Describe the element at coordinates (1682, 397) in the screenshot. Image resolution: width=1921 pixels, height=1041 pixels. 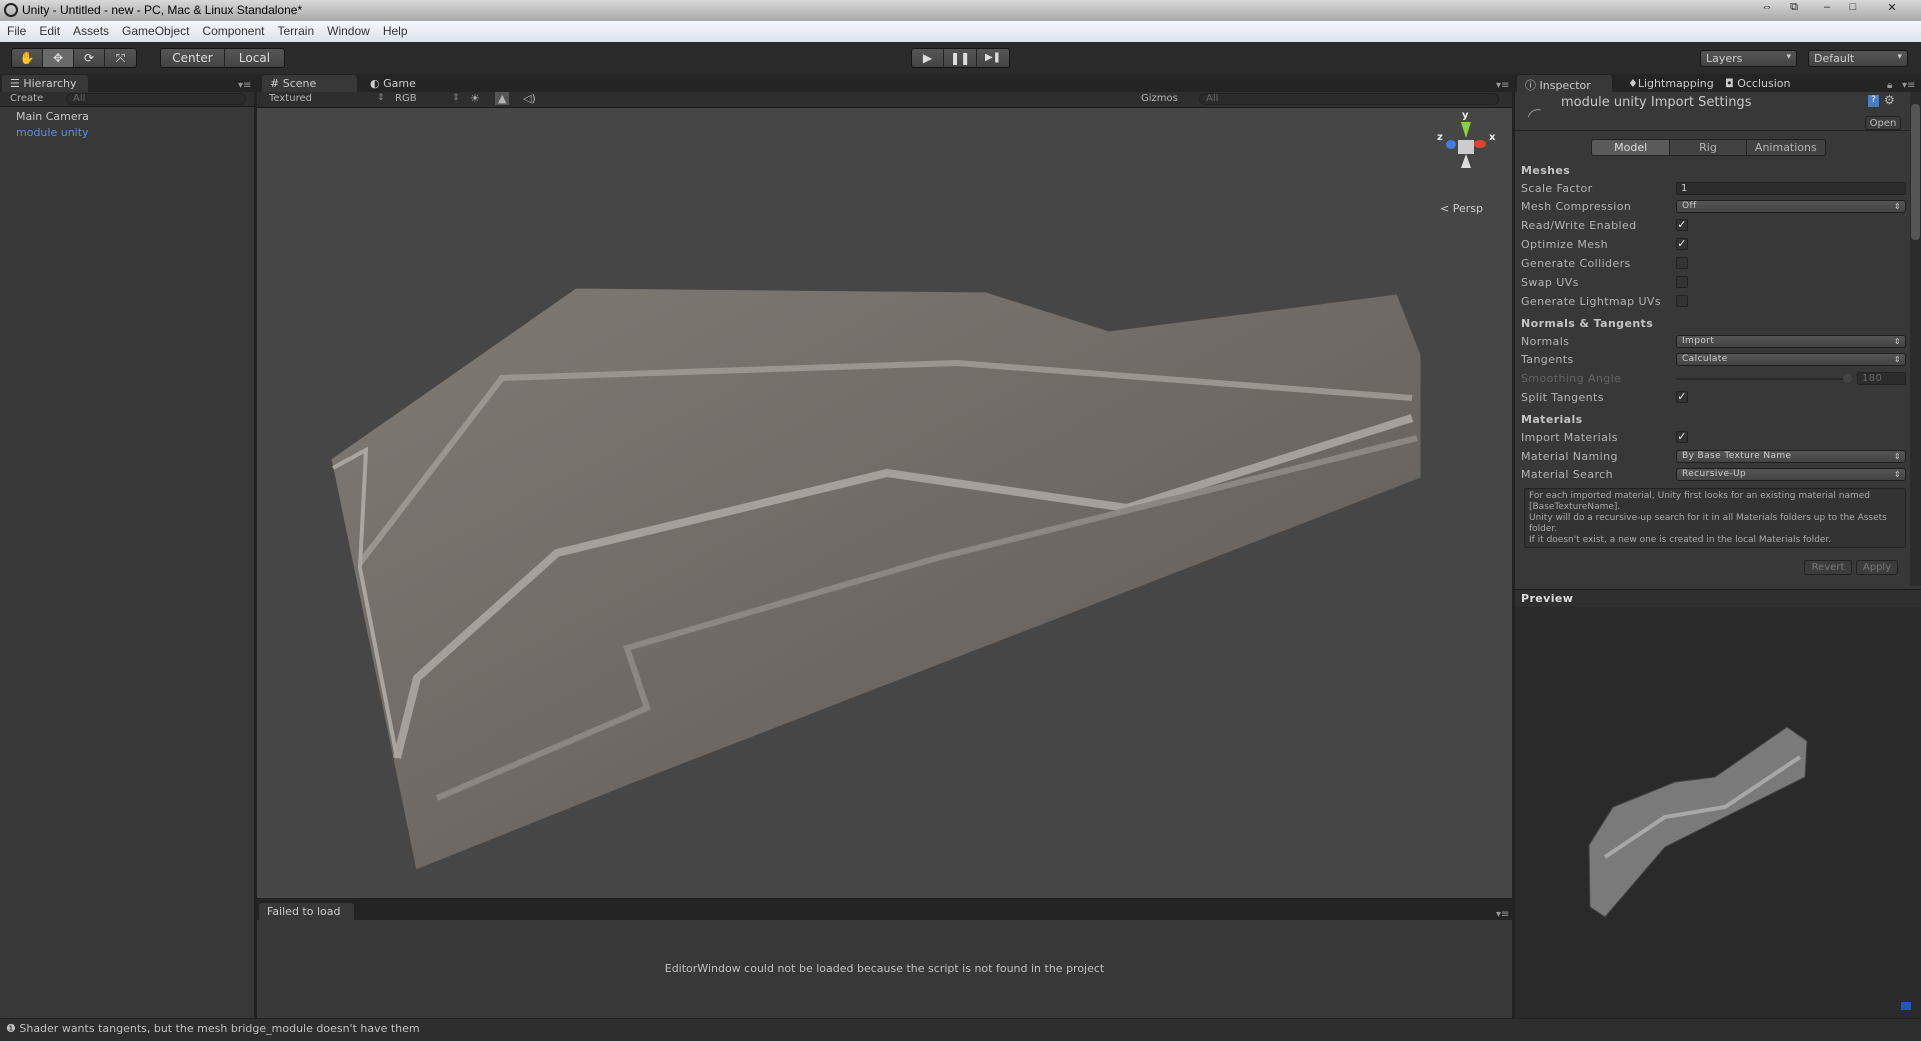
I see `split-tangents-checkbox: ✓` at that location.